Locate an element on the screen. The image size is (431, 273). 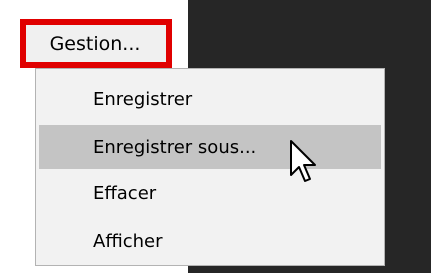
arrow-pointer-icon is located at coordinates (303, 161).